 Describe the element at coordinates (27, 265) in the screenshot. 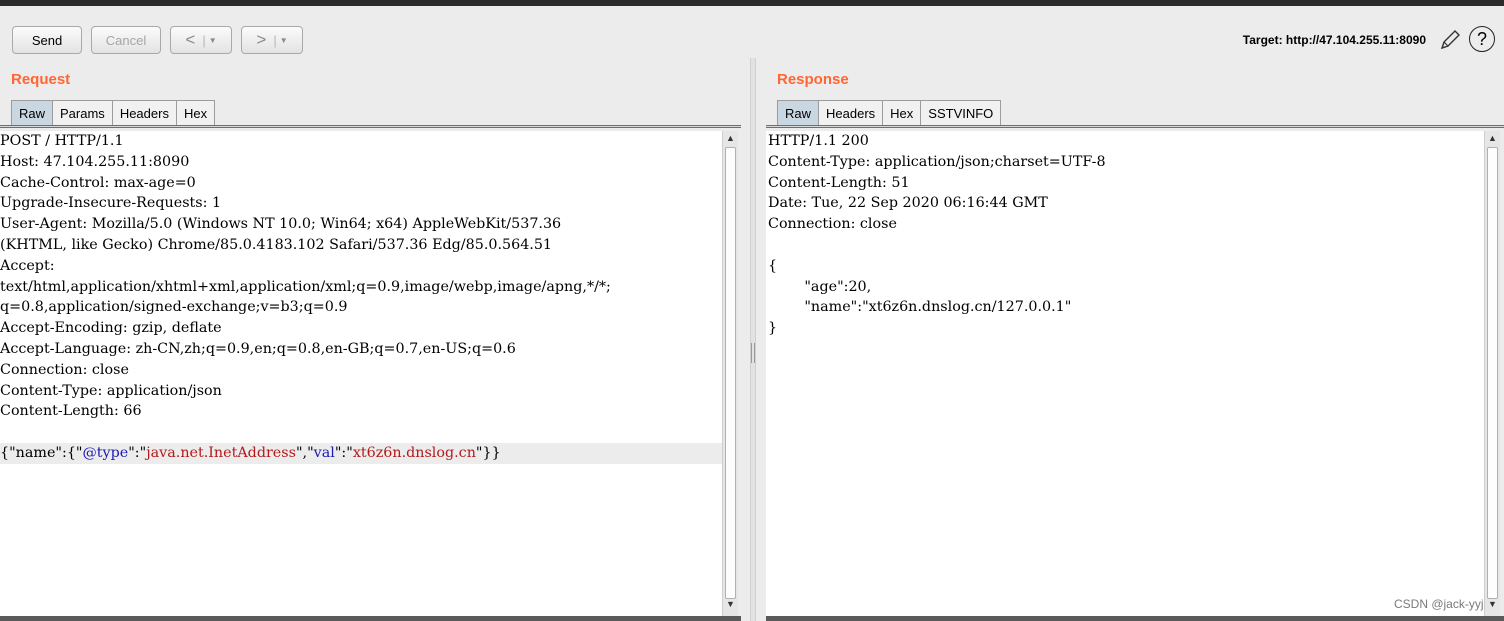

I see `request-line: Accept:` at that location.